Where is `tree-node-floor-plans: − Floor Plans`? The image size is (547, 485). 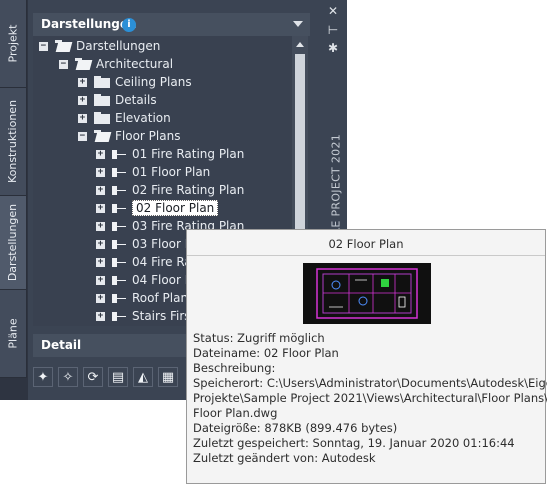
tree-node-floor-plans: − Floor Plans is located at coordinates (129, 136).